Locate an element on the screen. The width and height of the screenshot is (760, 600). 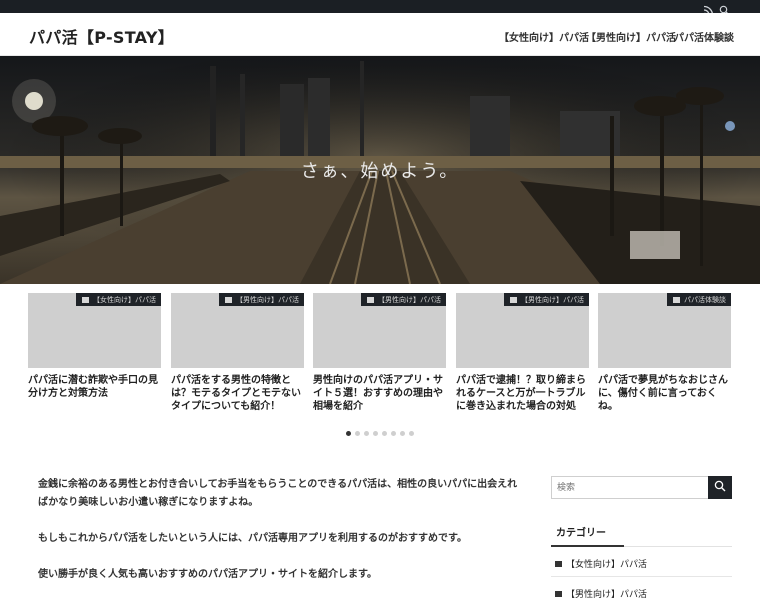
nav-item-men-papakatsu: 【男性向け】パパ活 is located at coordinates (631, 36).